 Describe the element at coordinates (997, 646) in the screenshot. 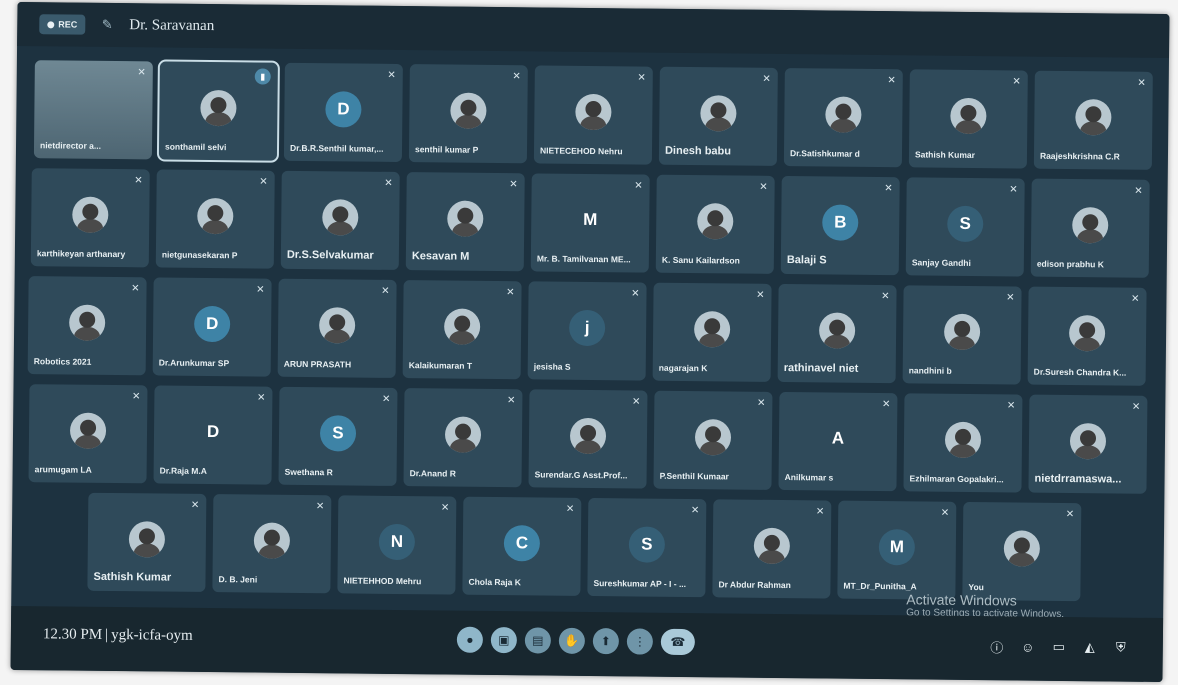

I see `info-icon: ⓘ` at that location.